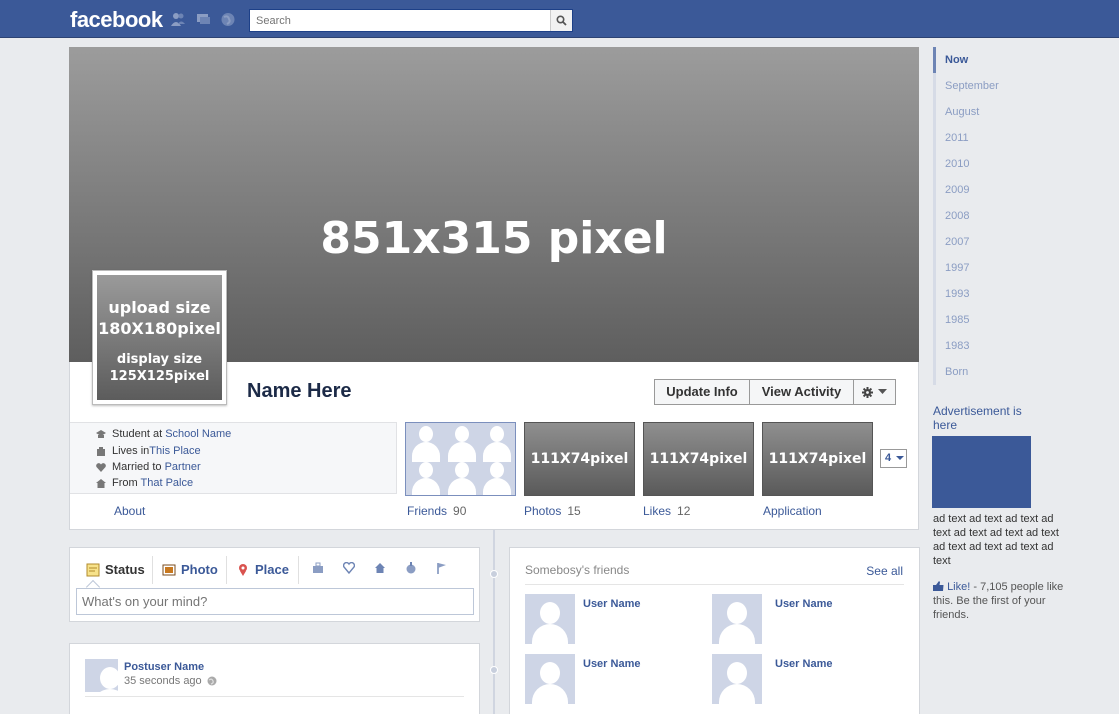 The width and height of the screenshot is (1119, 714). Describe the element at coordinates (981, 472) in the screenshot. I see `ad-image` at that location.